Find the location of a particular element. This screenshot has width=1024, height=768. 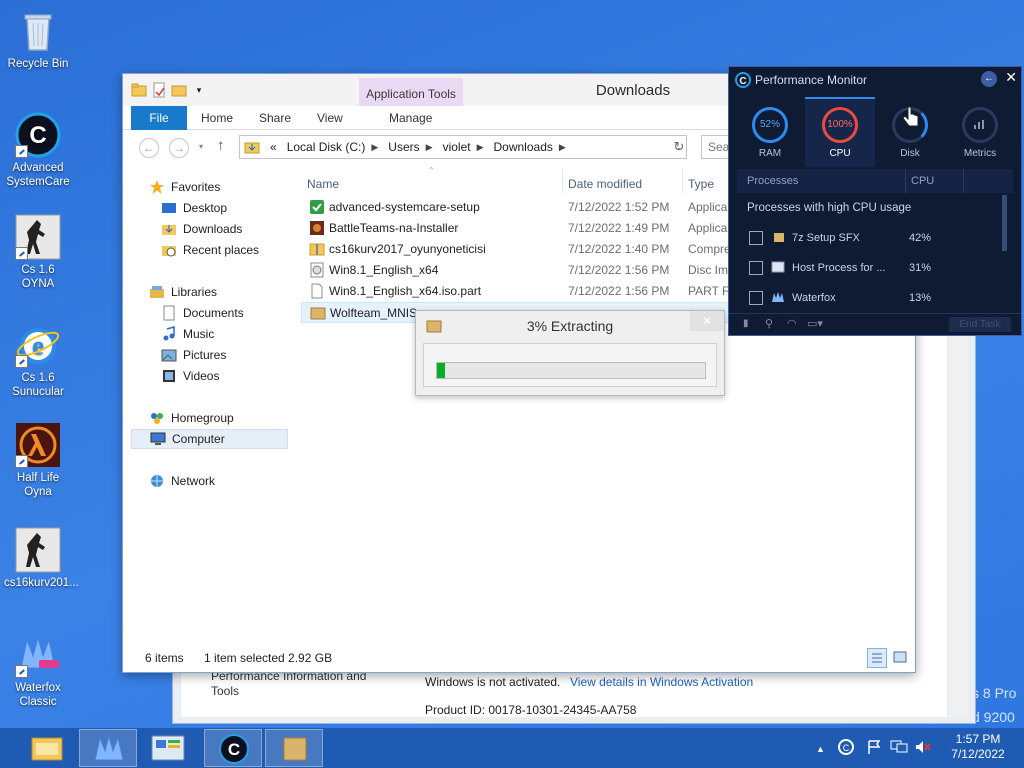

volume-muted-icon is located at coordinates (923, 748).